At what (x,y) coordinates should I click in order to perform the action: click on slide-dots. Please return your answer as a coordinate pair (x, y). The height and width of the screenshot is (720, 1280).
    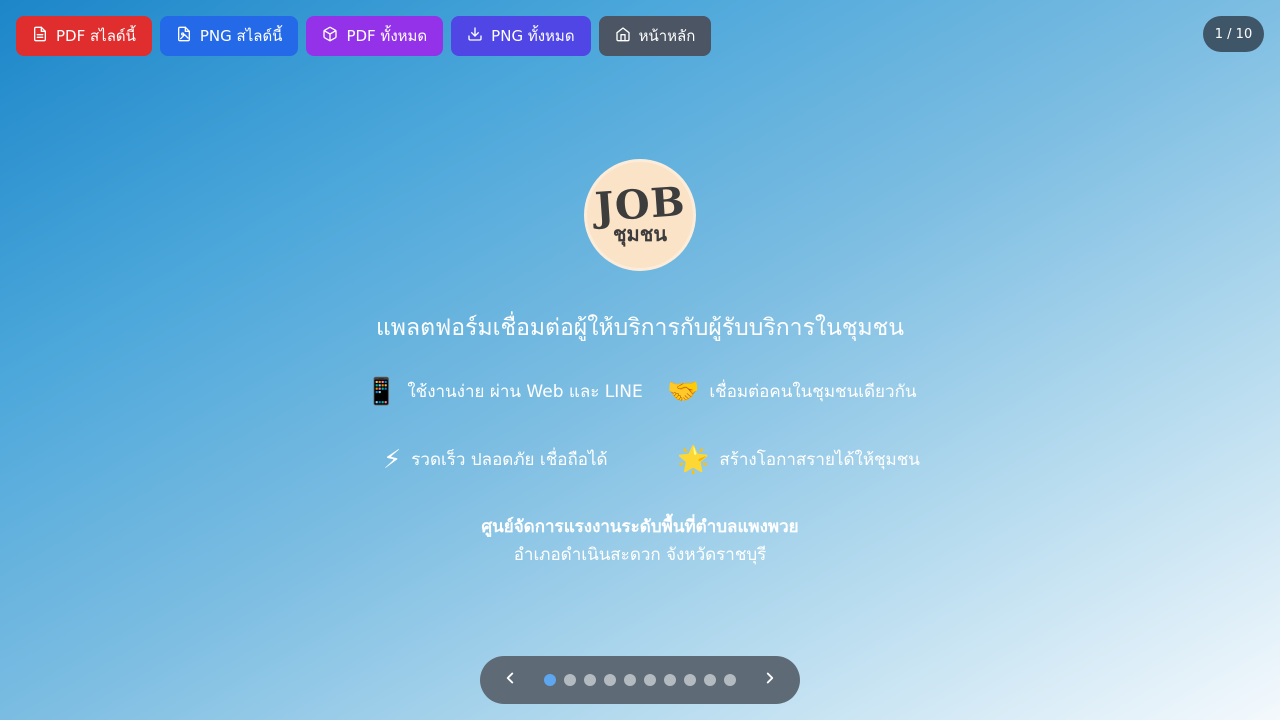
    Looking at the image, I should click on (640, 680).